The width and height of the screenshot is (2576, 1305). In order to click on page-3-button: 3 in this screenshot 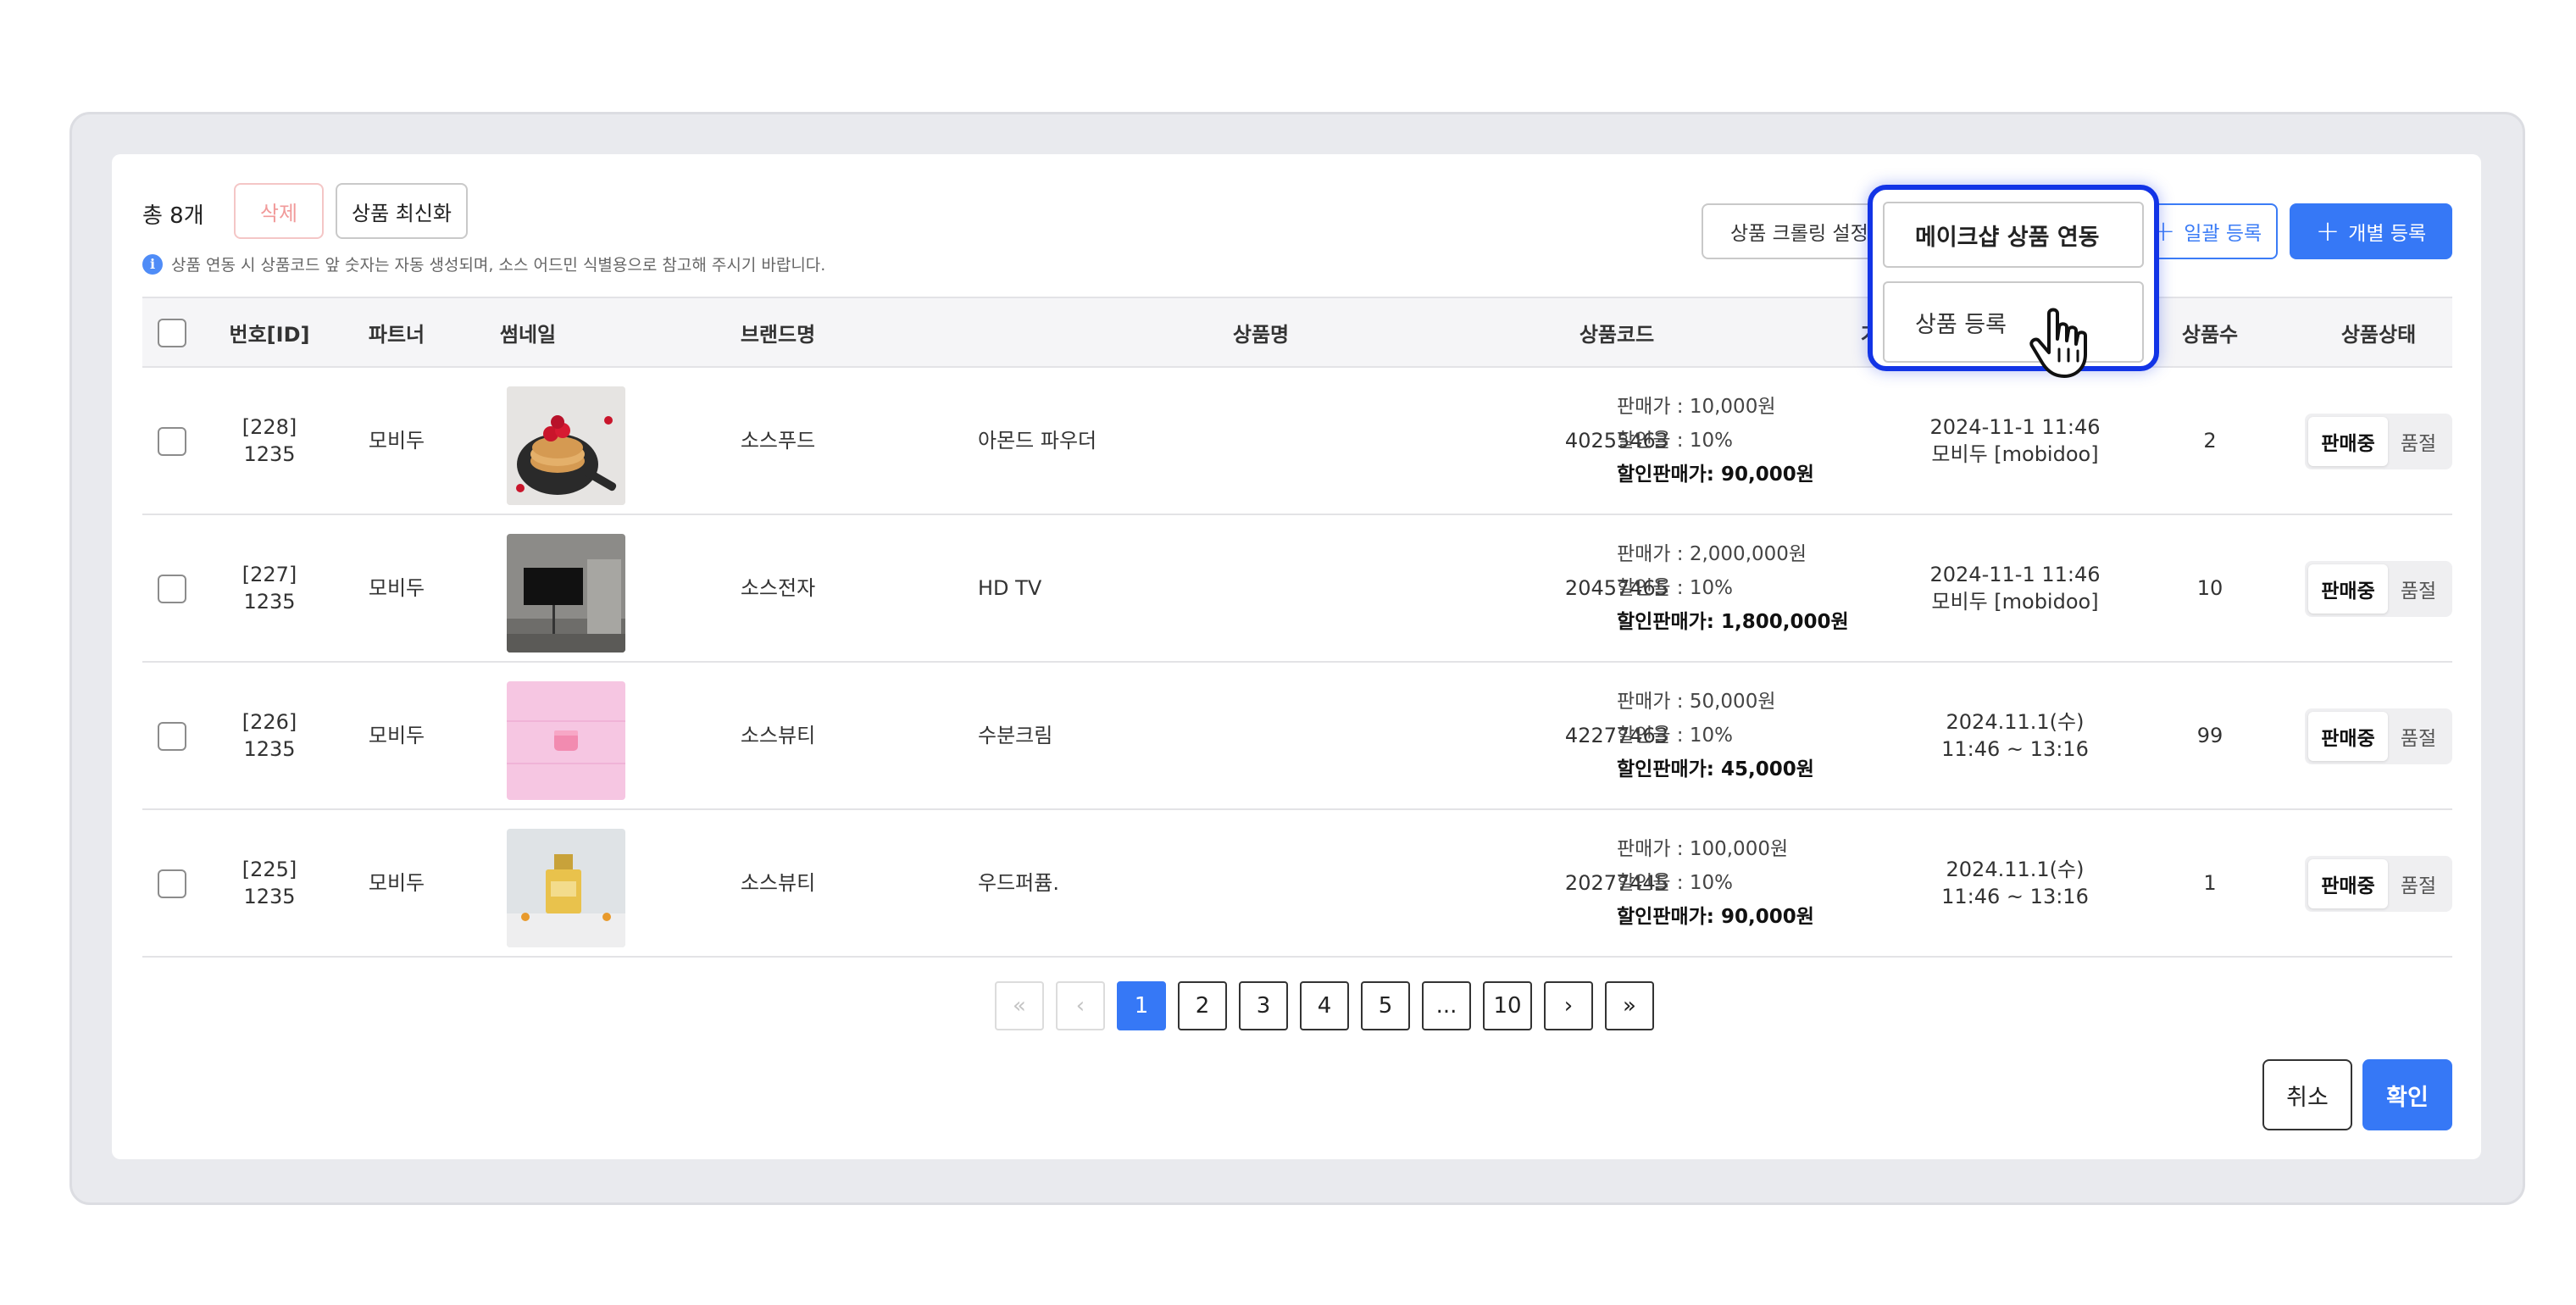, I will do `click(1263, 1005)`.